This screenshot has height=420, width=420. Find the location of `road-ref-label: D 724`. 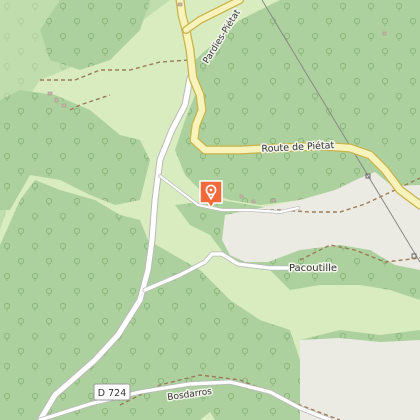

road-ref-label: D 724 is located at coordinates (112, 393).